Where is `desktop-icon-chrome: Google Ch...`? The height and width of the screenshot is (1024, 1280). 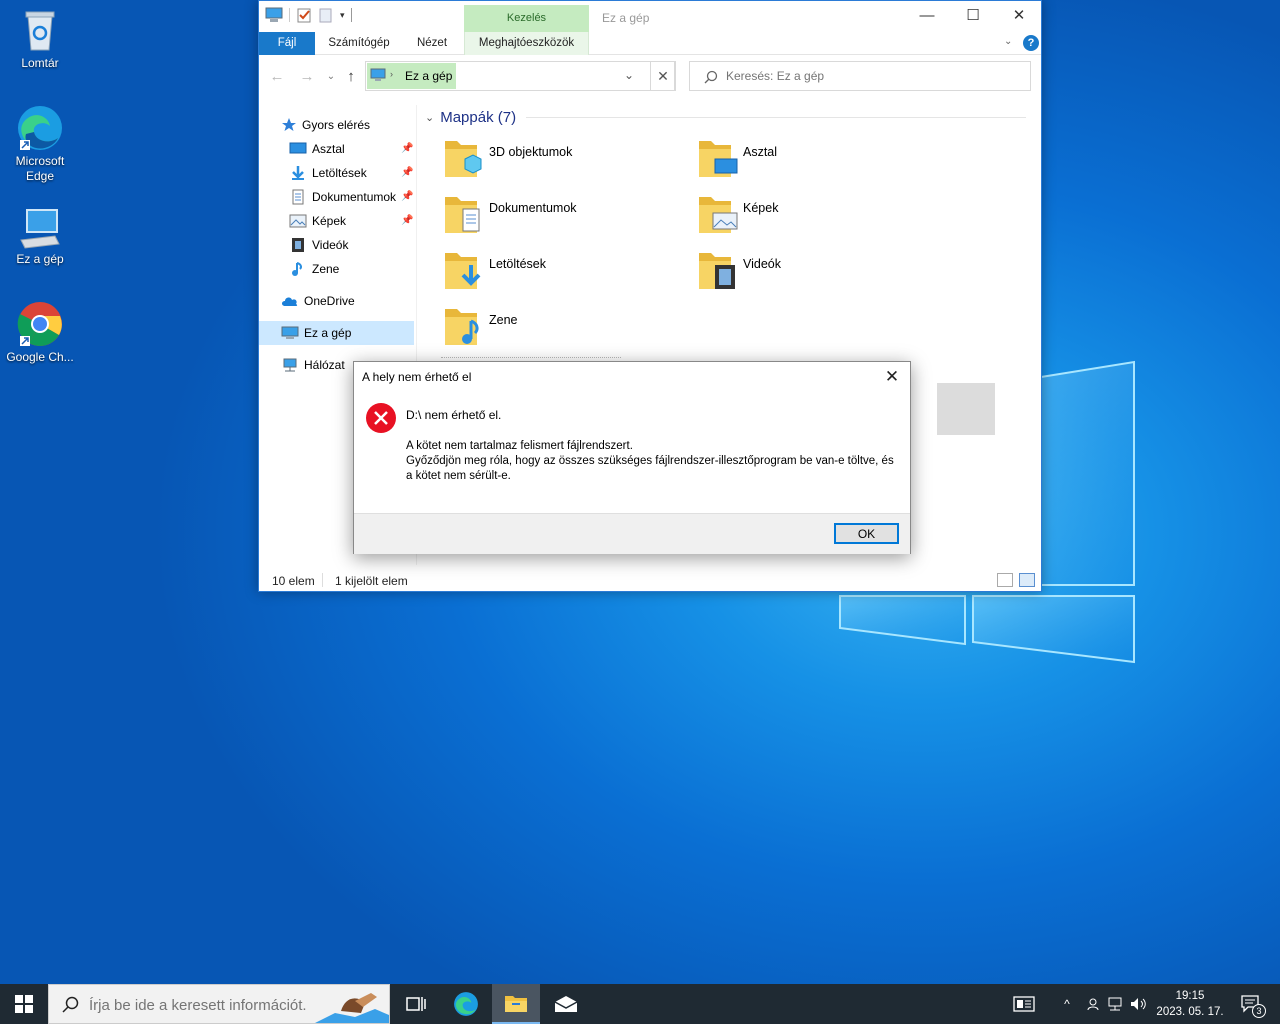 desktop-icon-chrome: Google Ch... is located at coordinates (40, 332).